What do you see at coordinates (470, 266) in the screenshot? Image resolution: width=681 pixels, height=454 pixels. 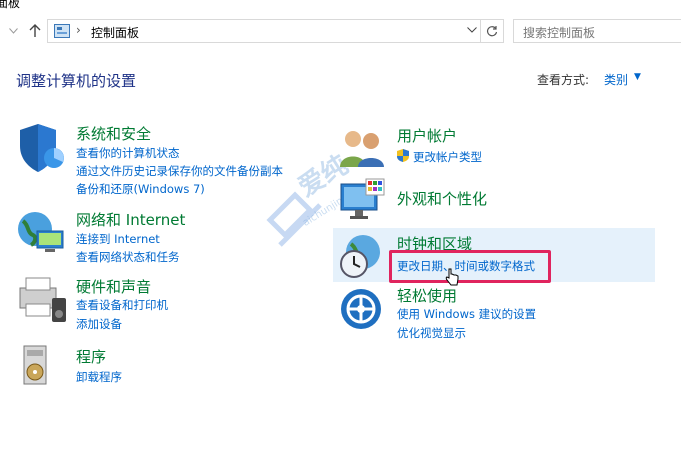 I see `annotation-highlight-box` at bounding box center [470, 266].